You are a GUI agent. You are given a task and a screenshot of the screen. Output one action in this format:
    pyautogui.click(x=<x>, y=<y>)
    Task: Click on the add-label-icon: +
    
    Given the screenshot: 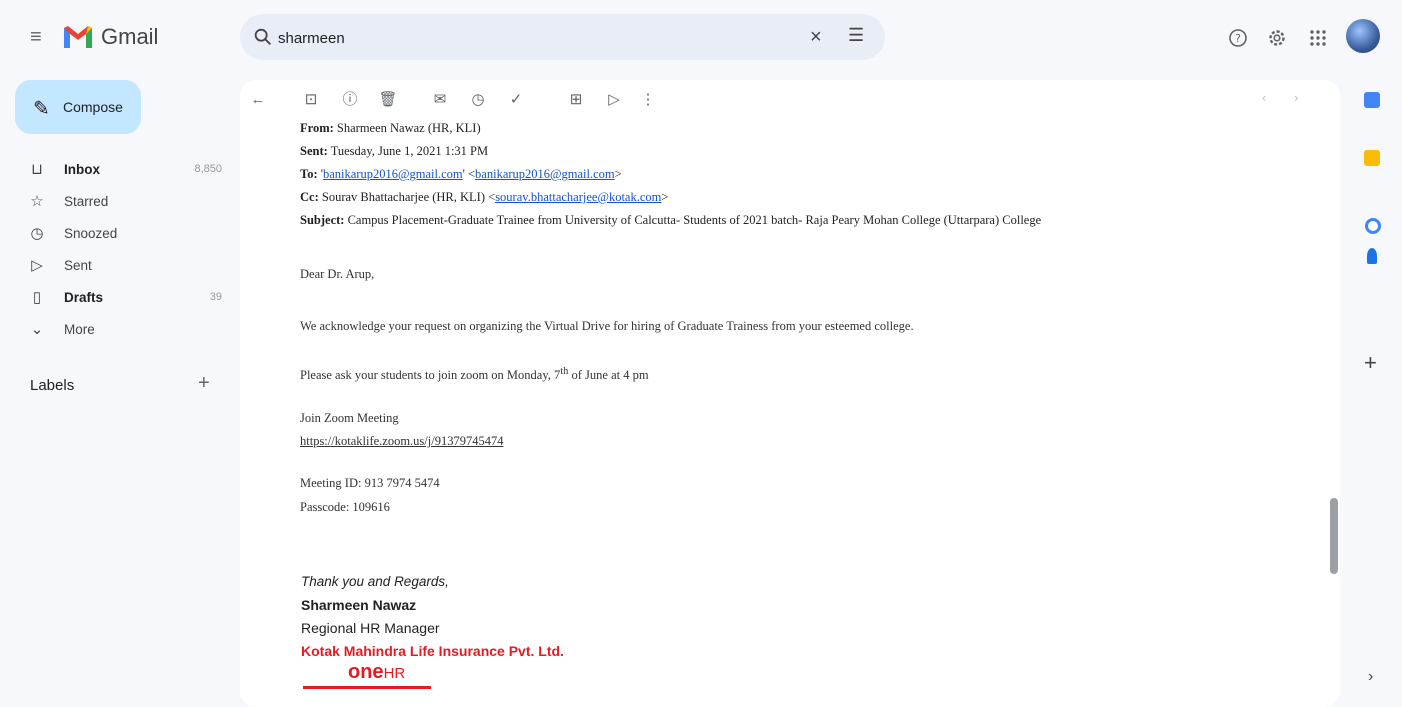 What is the action you would take?
    pyautogui.click(x=204, y=383)
    